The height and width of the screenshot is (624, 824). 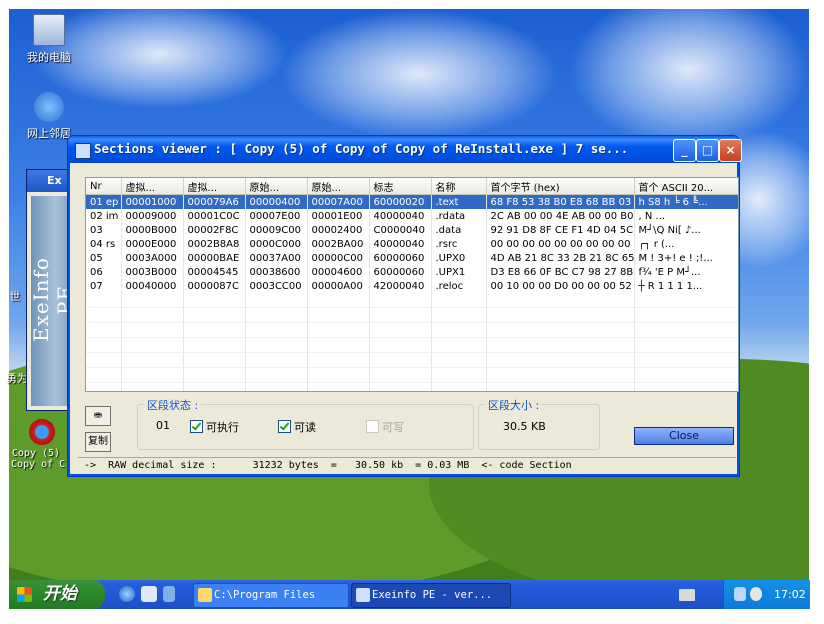 What do you see at coordinates (127, 594) in the screenshot?
I see `ie-icon` at bounding box center [127, 594].